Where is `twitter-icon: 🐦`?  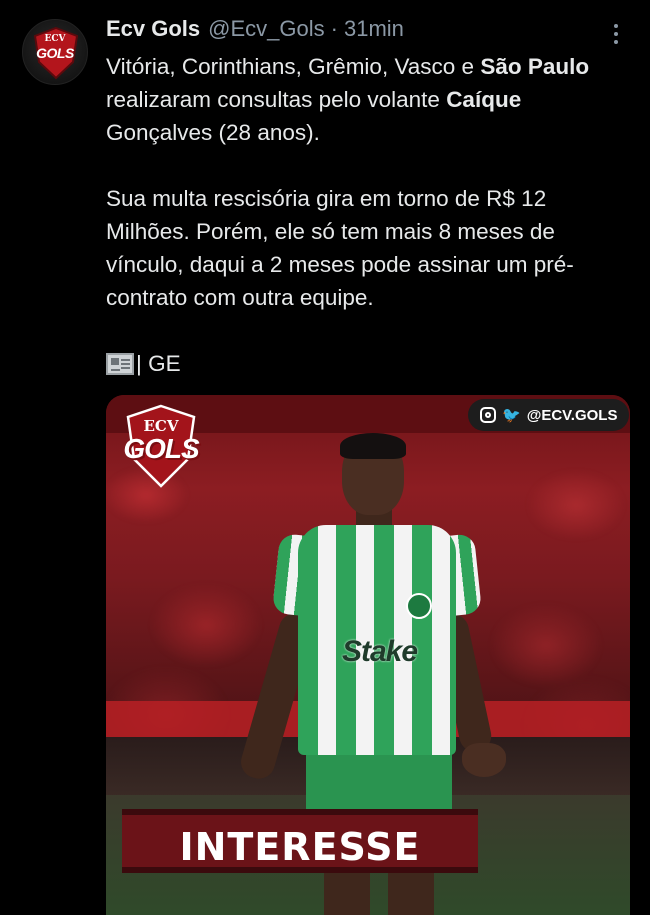 twitter-icon: 🐦 is located at coordinates (511, 415).